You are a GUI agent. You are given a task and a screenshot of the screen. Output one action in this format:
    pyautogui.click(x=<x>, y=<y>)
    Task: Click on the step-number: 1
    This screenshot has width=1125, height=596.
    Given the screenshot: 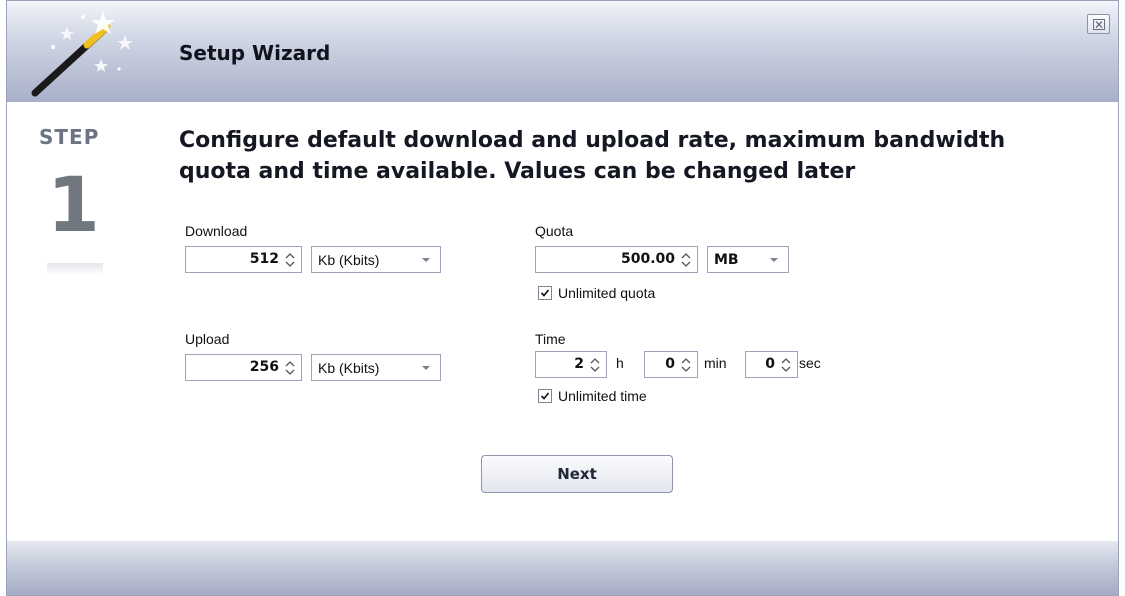 What is the action you would take?
    pyautogui.click(x=73, y=204)
    